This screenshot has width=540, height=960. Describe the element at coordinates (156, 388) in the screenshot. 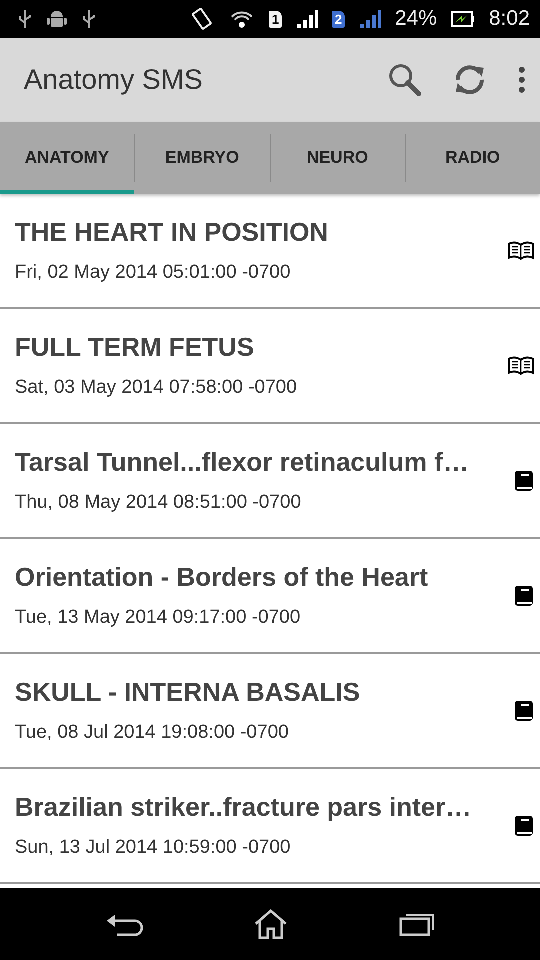

I see `message-date: Sat, 03 May 2014 07:58:00 -0700` at that location.